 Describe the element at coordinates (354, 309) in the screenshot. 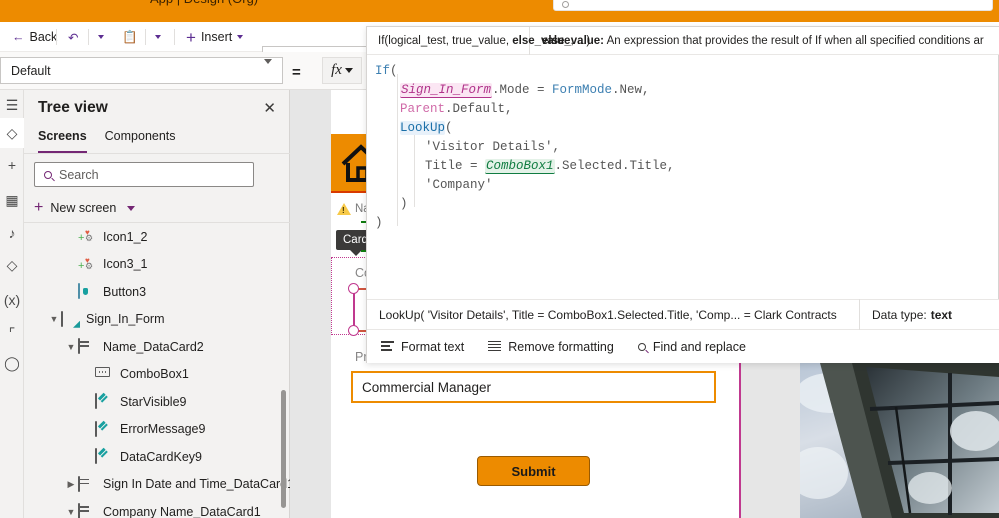

I see `selection-connector` at that location.